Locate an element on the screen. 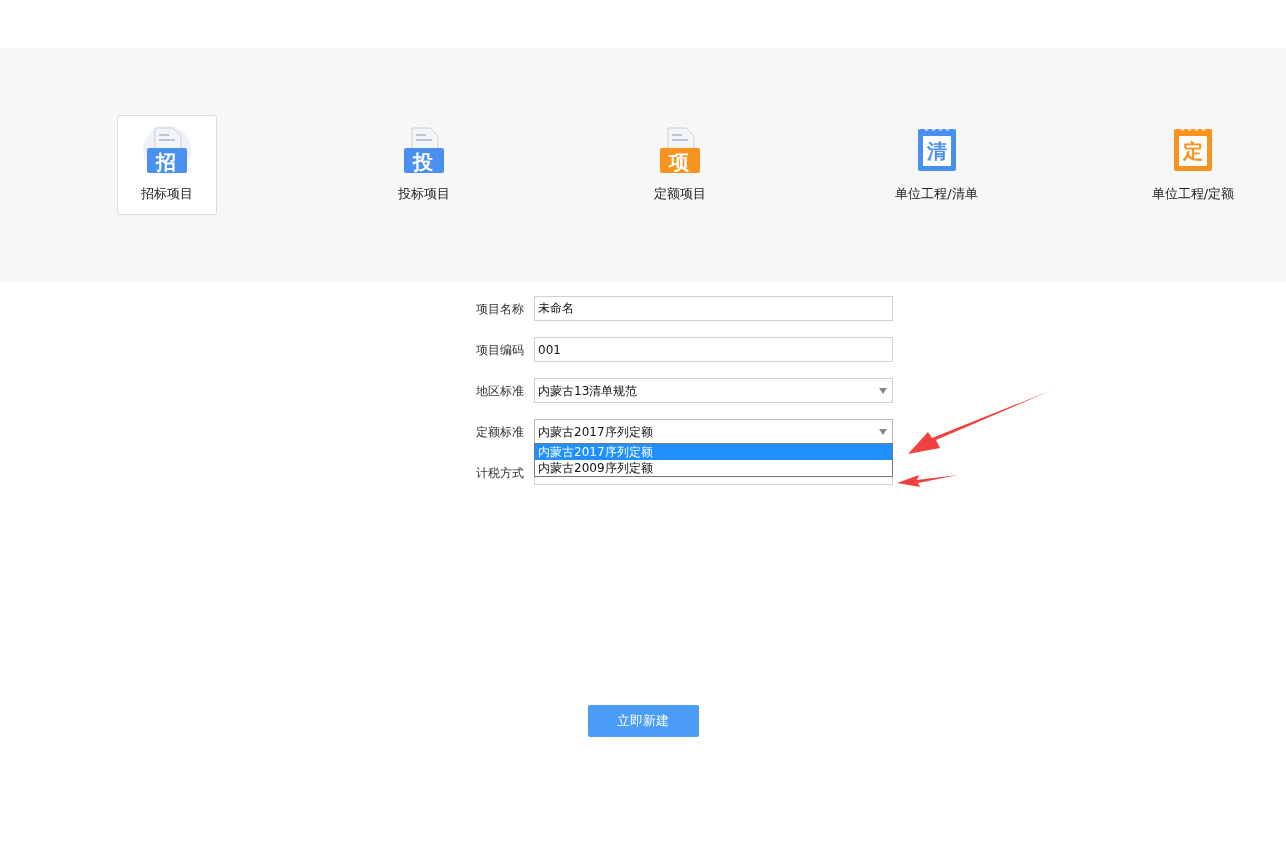 This screenshot has height=863, width=1286. field-label: 地区标准 is located at coordinates (499, 391).